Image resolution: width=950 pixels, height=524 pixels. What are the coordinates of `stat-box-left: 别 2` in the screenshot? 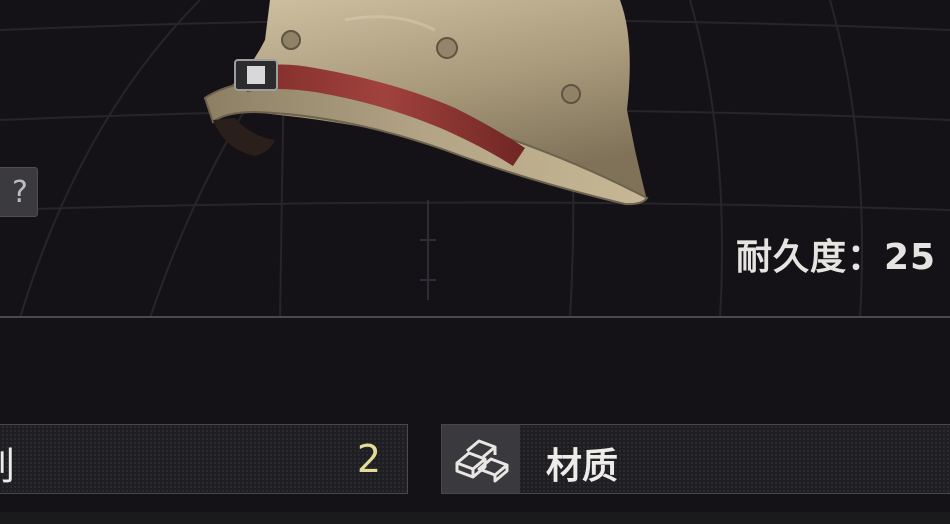 It's located at (204, 459).